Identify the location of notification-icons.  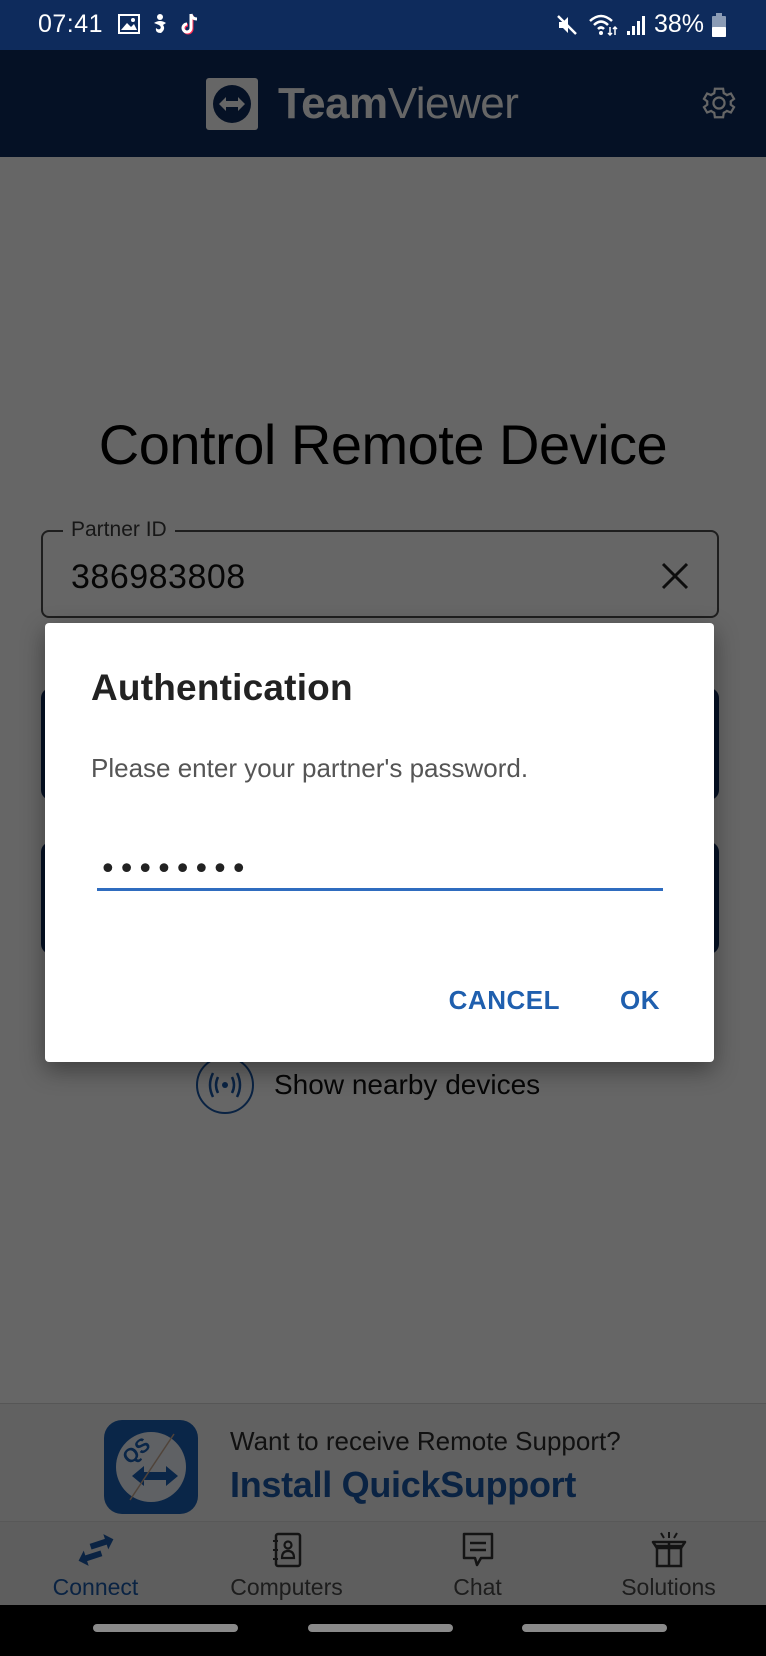
(159, 24).